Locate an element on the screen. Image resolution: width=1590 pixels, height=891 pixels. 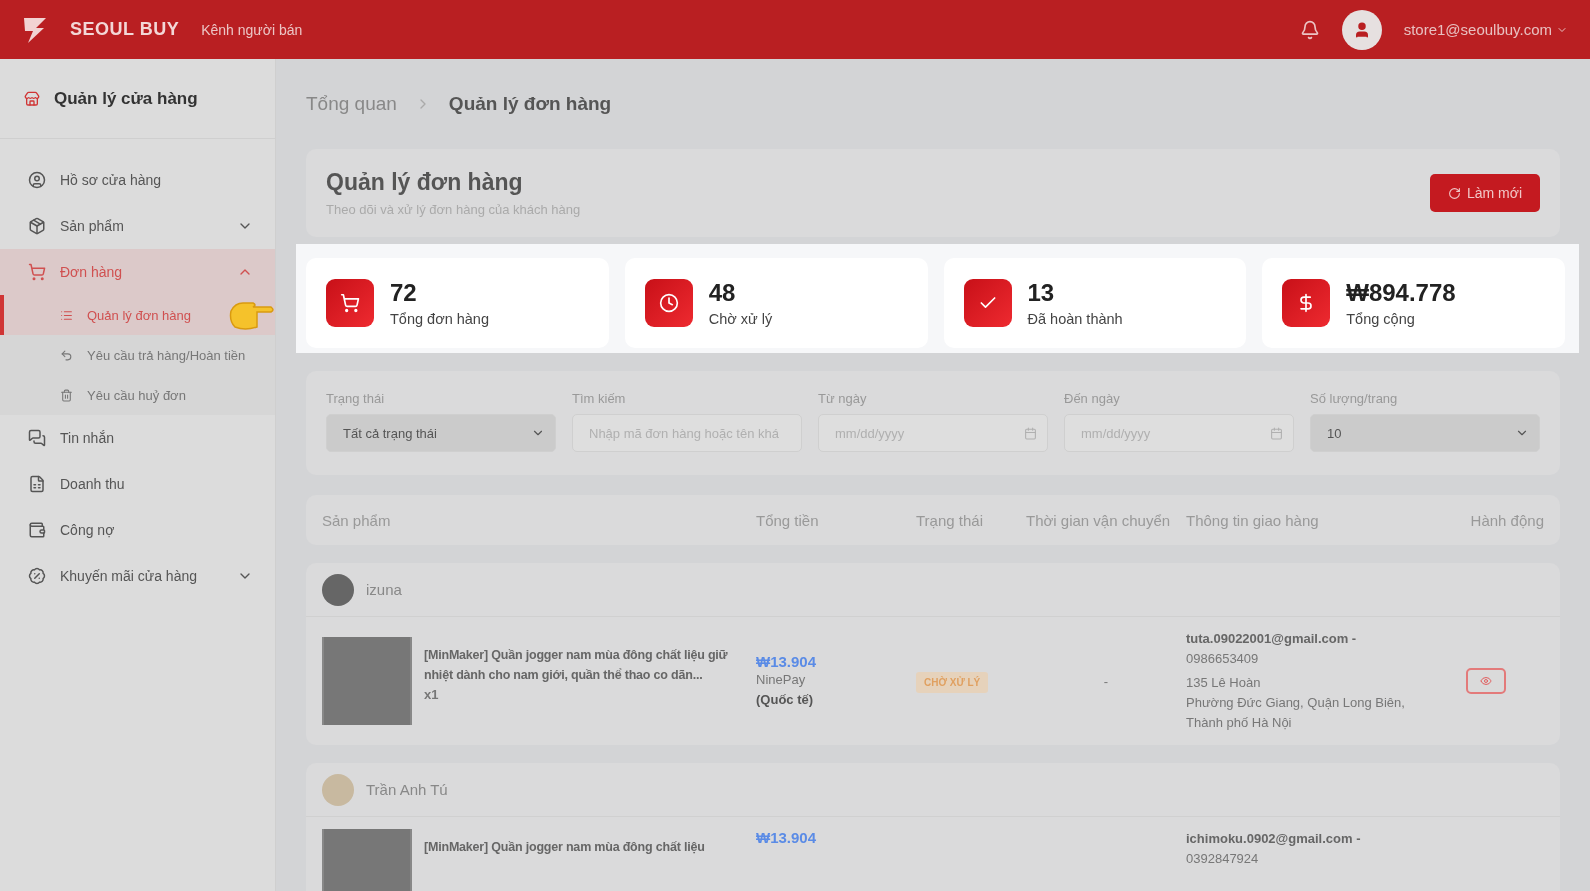
field-label: Từ ngày is located at coordinates (843, 398).